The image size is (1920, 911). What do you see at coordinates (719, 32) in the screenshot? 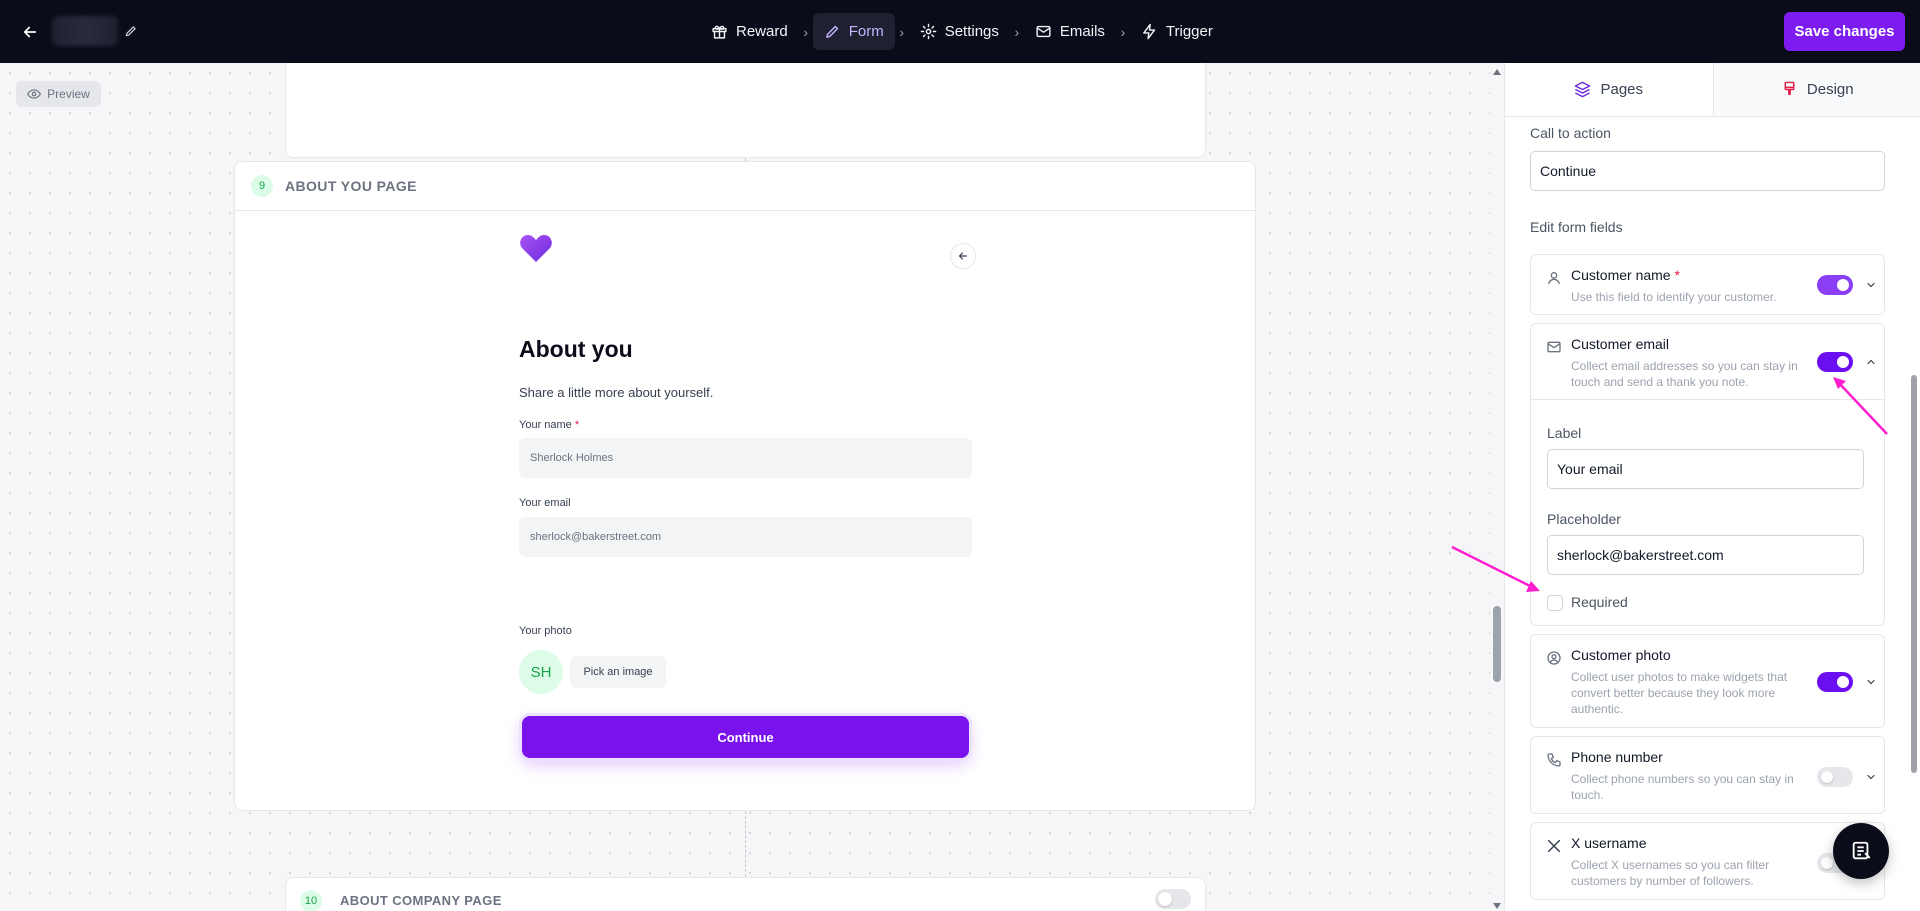
I see `gift-icon` at bounding box center [719, 32].